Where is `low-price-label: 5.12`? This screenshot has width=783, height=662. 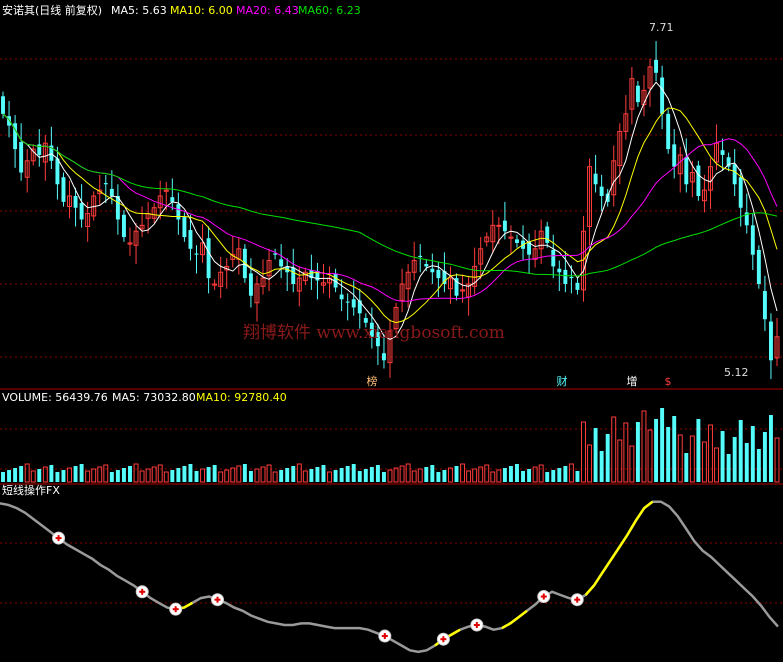 low-price-label: 5.12 is located at coordinates (736, 372).